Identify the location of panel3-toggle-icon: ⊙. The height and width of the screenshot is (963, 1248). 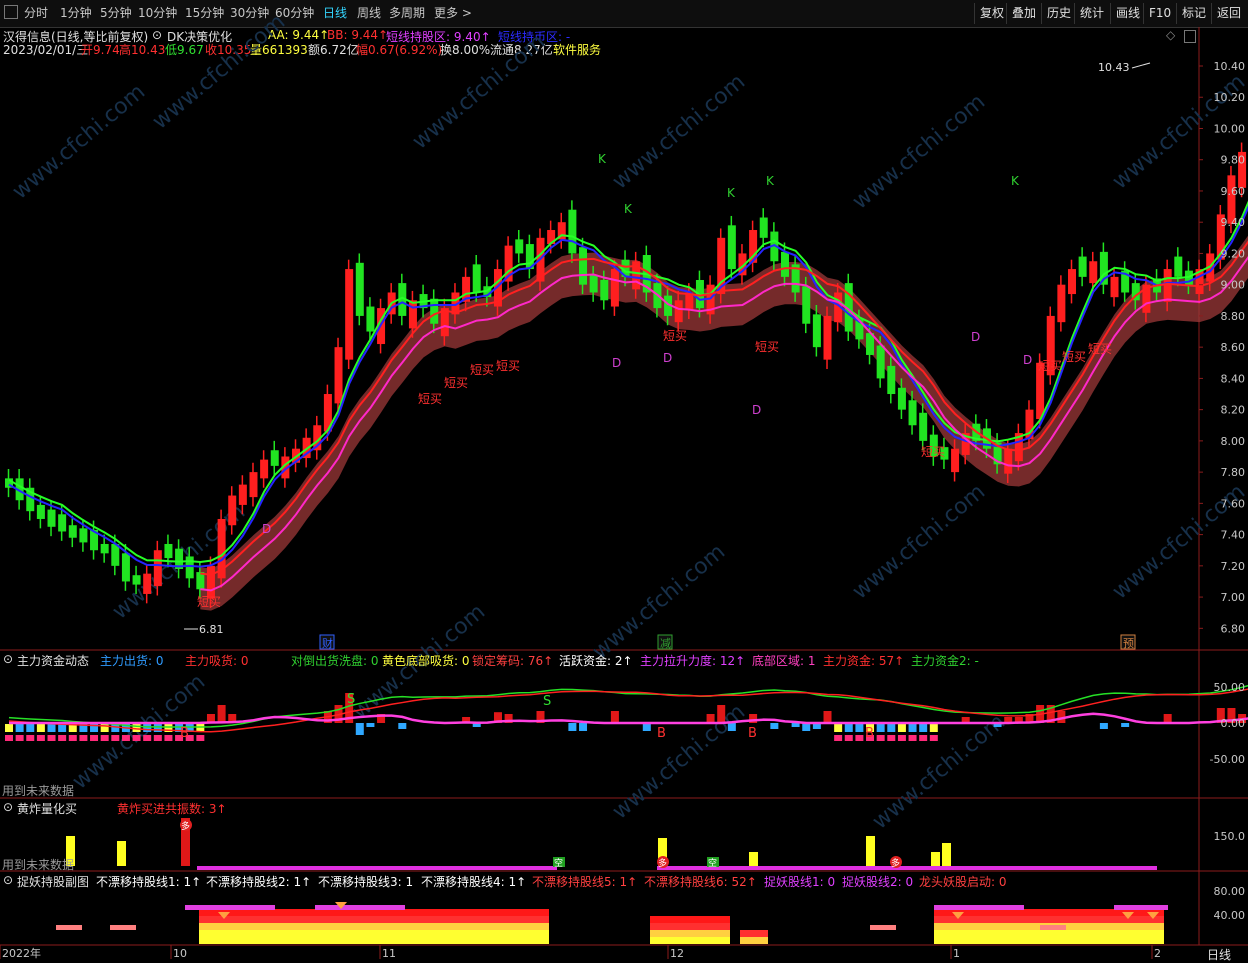
(8, 880).